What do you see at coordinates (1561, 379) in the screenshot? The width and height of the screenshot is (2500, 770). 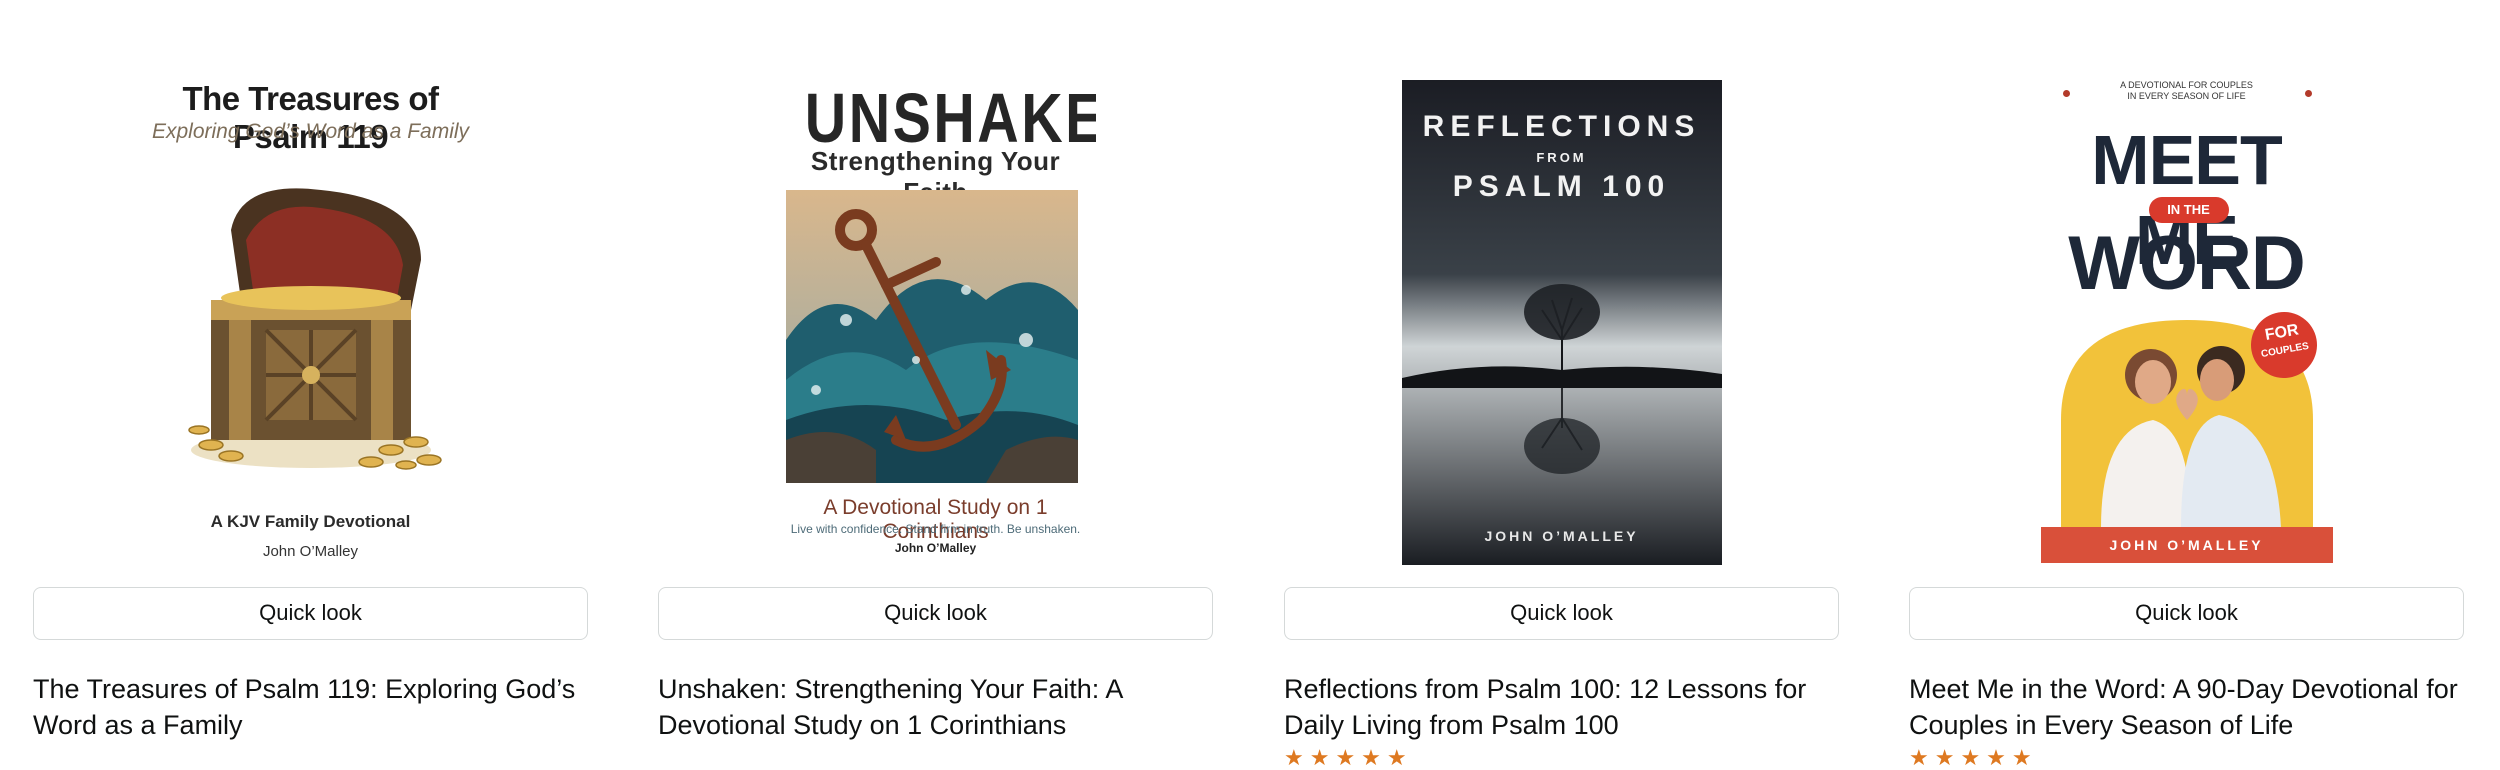 I see `tree-reflection-illustration` at bounding box center [1561, 379].